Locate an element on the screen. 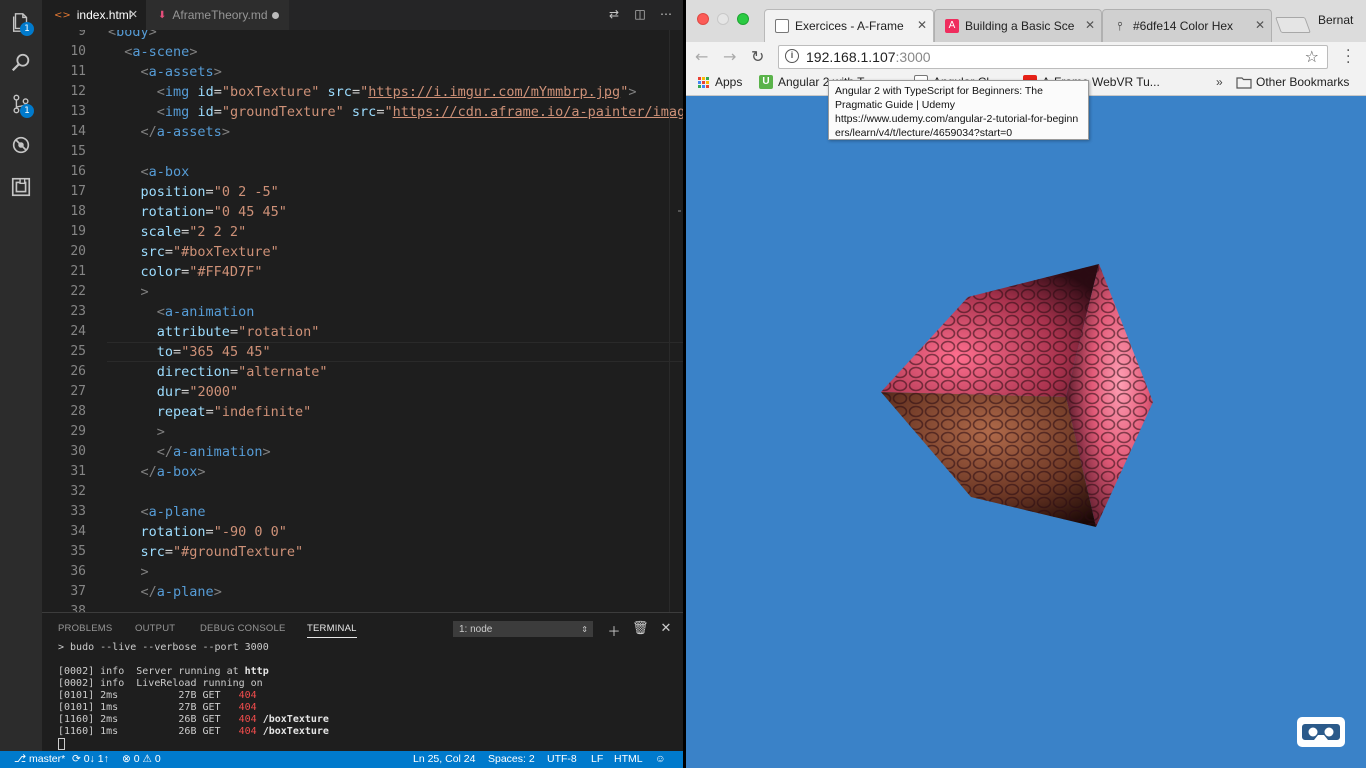  browser-tab-exercices: Exercices - A-Frame ✕ is located at coordinates (849, 25).